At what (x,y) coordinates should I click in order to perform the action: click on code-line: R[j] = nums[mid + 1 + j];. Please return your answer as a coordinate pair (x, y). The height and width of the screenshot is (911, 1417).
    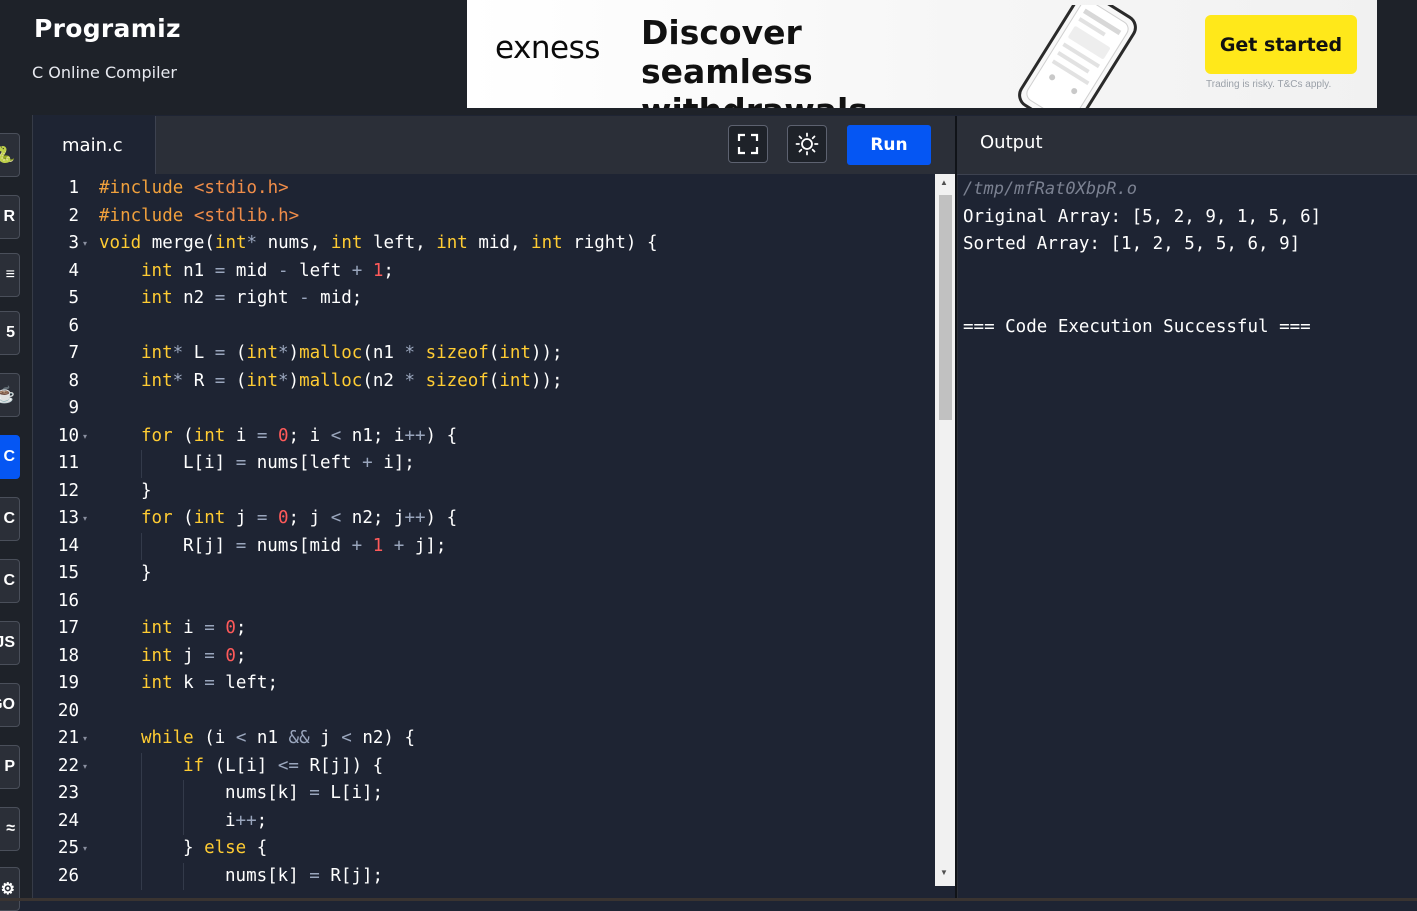
    Looking at the image, I should click on (314, 546).